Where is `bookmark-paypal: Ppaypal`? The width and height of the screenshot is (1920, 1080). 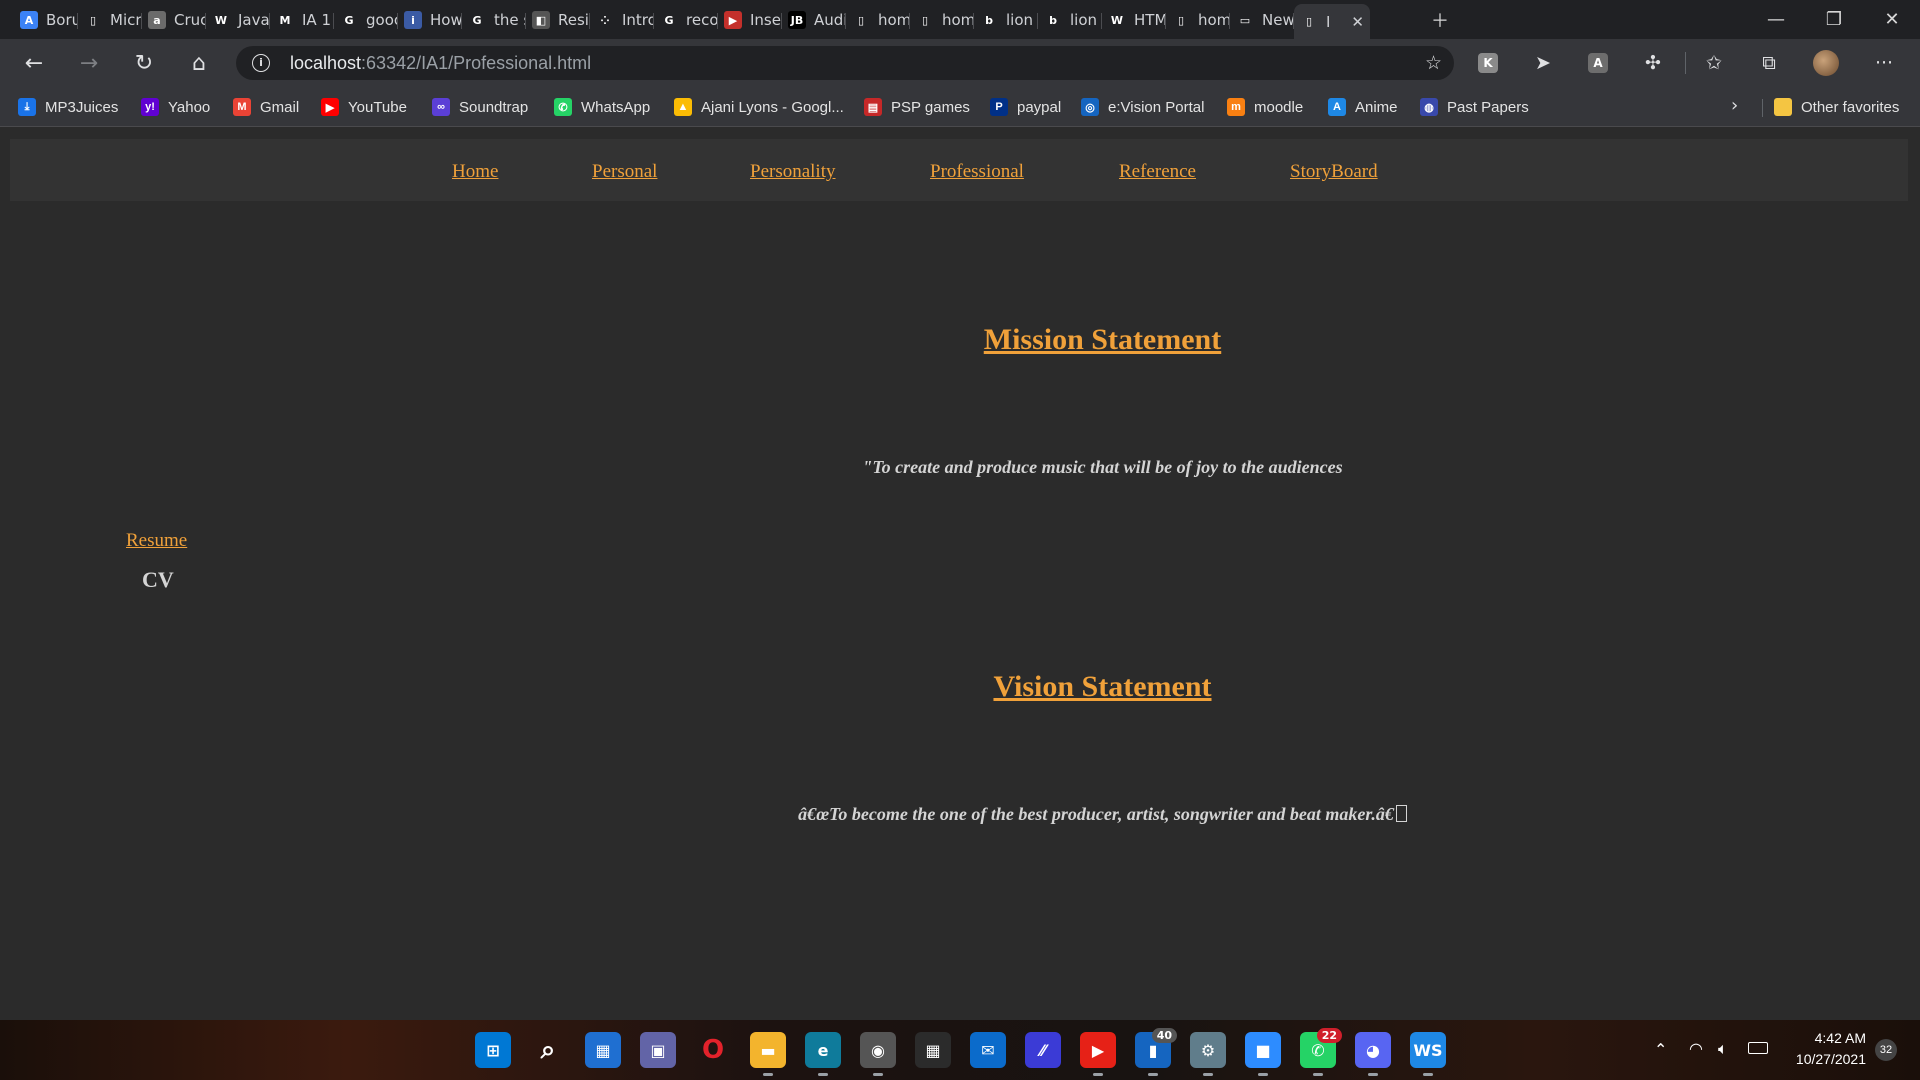 bookmark-paypal: Ppaypal is located at coordinates (1025, 107).